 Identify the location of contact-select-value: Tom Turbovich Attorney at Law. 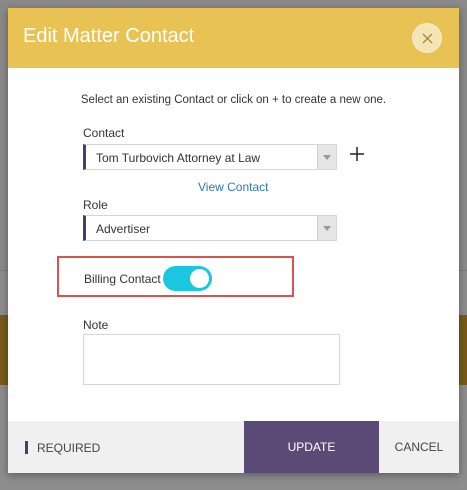
(178, 158).